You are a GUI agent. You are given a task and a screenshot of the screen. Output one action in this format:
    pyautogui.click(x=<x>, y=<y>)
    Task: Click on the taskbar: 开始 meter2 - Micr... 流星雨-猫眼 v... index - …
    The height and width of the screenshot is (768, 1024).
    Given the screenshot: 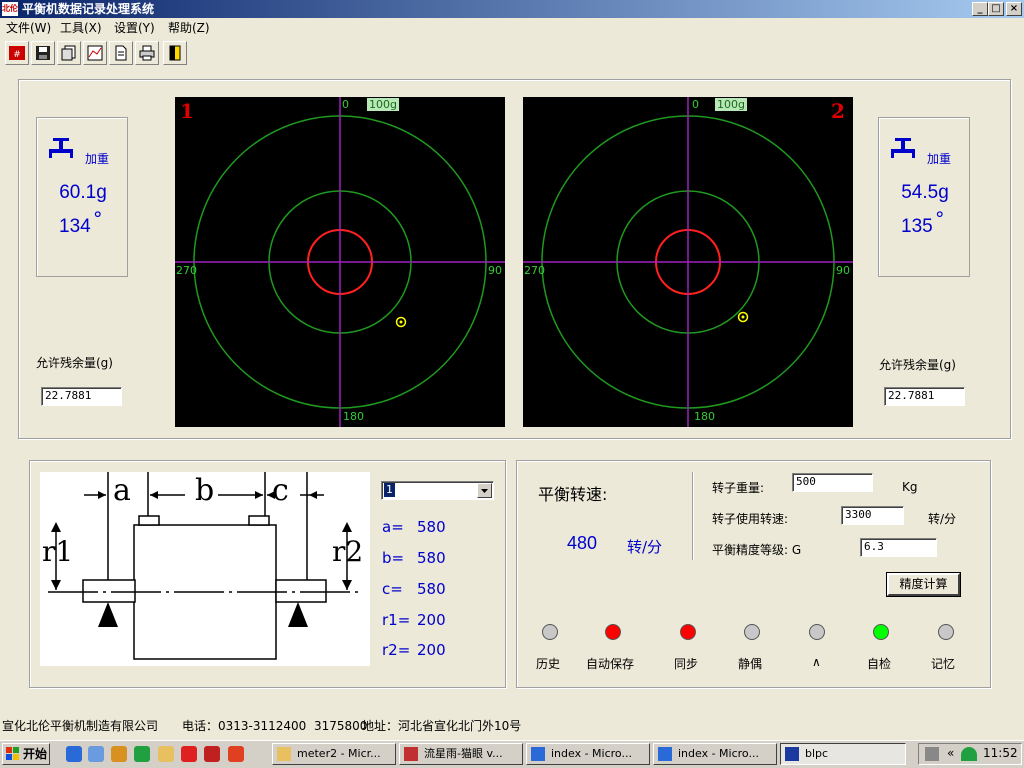 What is the action you would take?
    pyautogui.click(x=512, y=754)
    